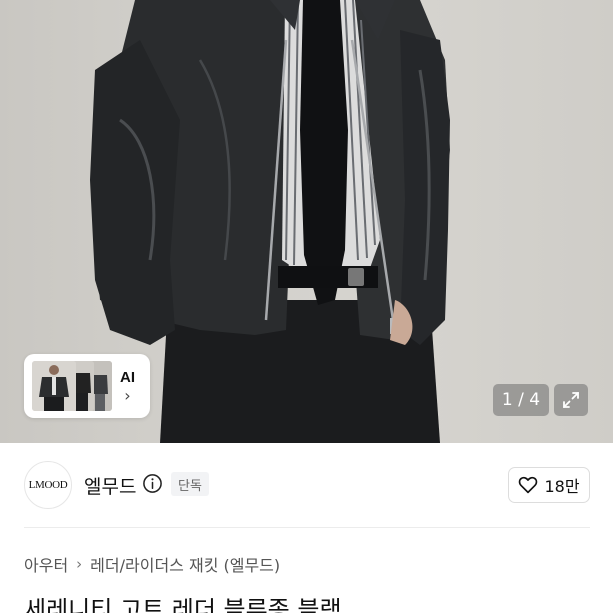 The image size is (613, 613). What do you see at coordinates (152, 483) in the screenshot?
I see `info-icon` at bounding box center [152, 483].